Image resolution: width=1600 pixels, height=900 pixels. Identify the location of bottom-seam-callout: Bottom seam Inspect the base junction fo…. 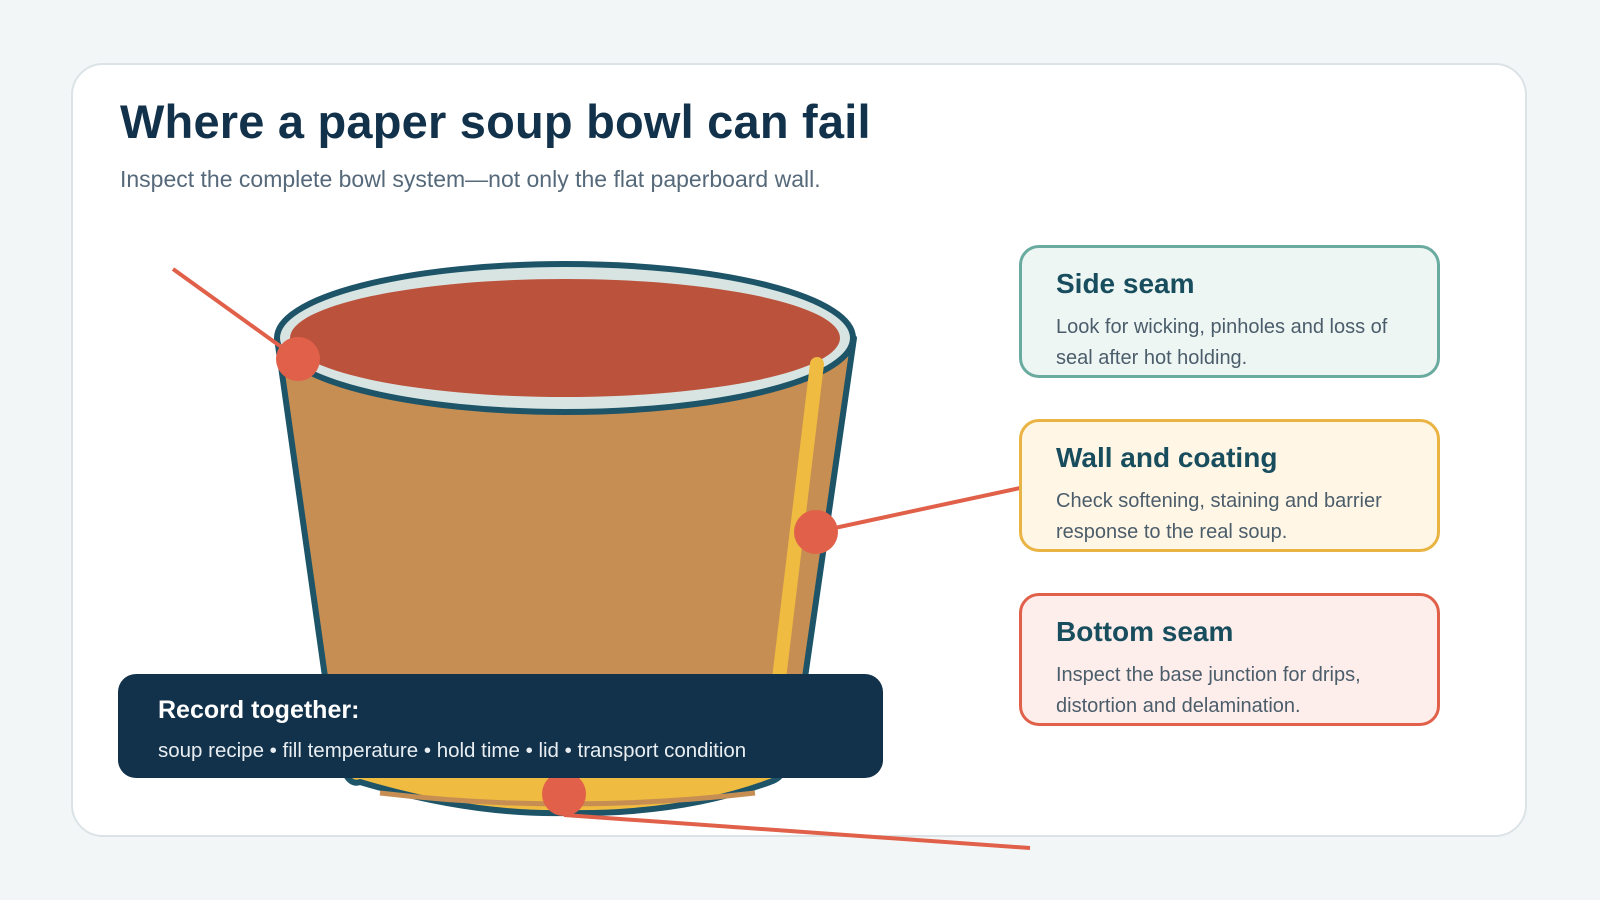
(1229, 659).